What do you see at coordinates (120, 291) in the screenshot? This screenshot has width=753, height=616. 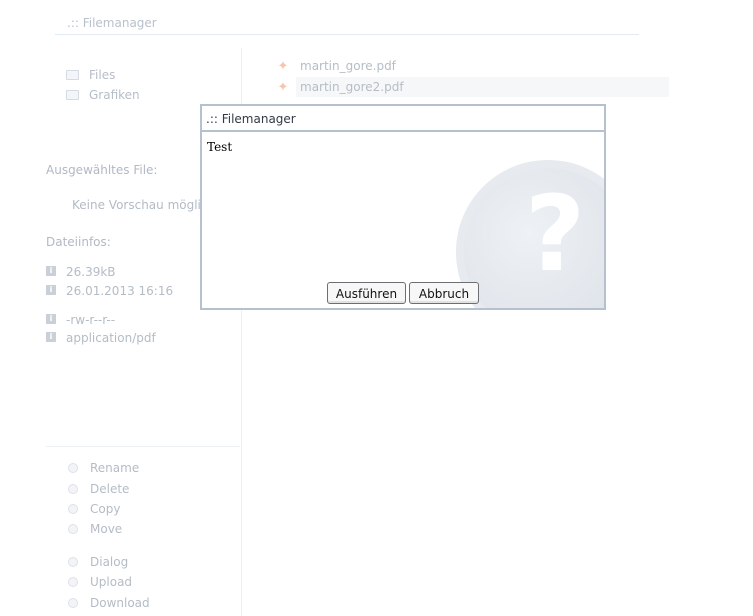 I see `info-modified-value: 26.01.2013 16:16` at bounding box center [120, 291].